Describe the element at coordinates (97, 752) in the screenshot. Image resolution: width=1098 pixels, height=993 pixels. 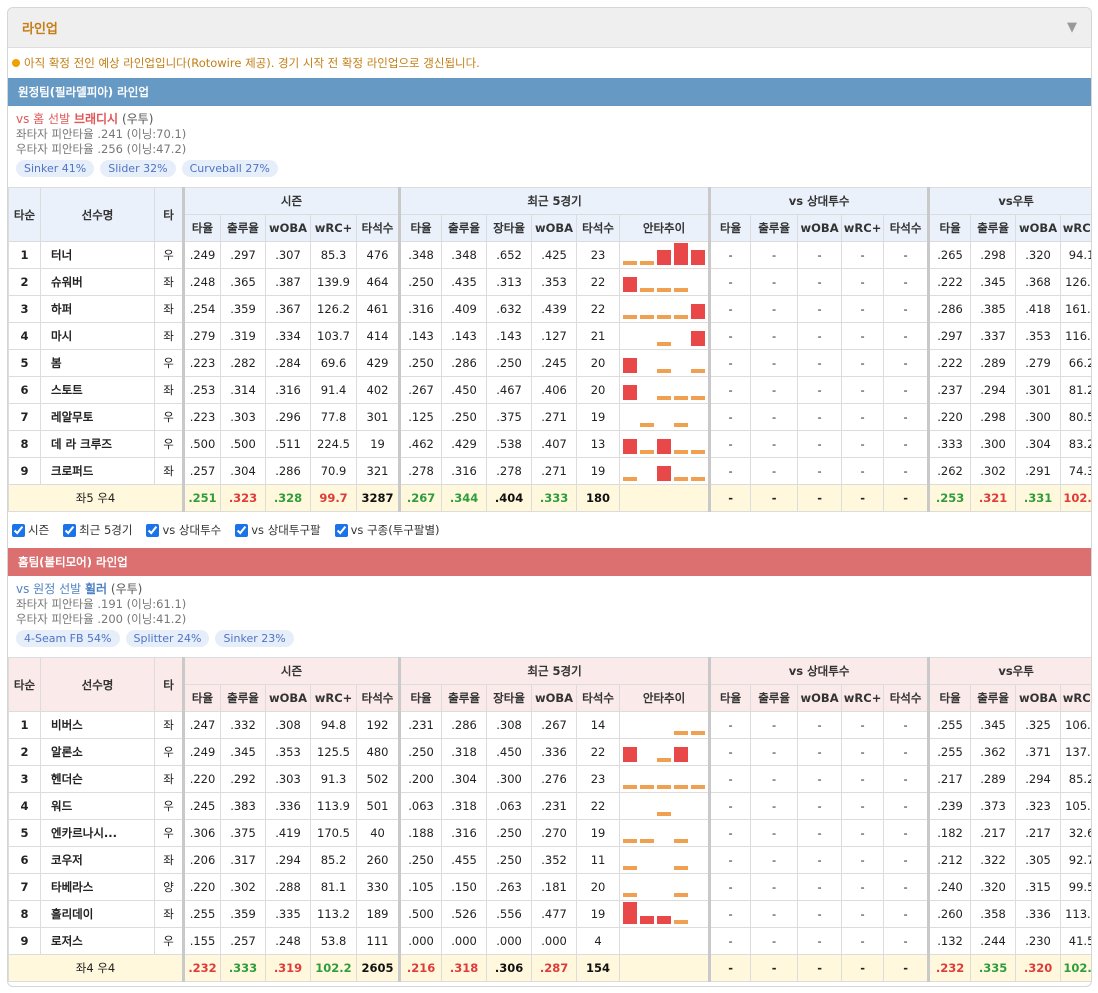
I see `player-name: 알론소` at that location.